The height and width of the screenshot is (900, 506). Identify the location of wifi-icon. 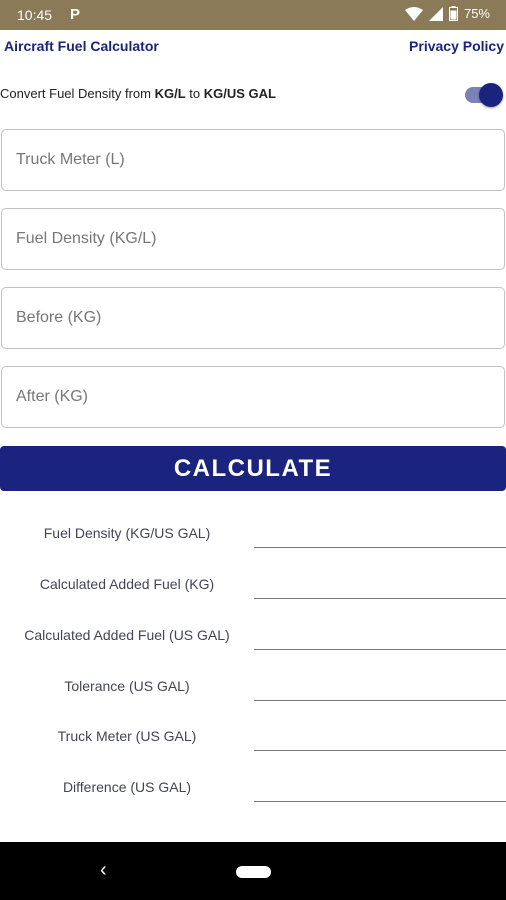
(413, 13).